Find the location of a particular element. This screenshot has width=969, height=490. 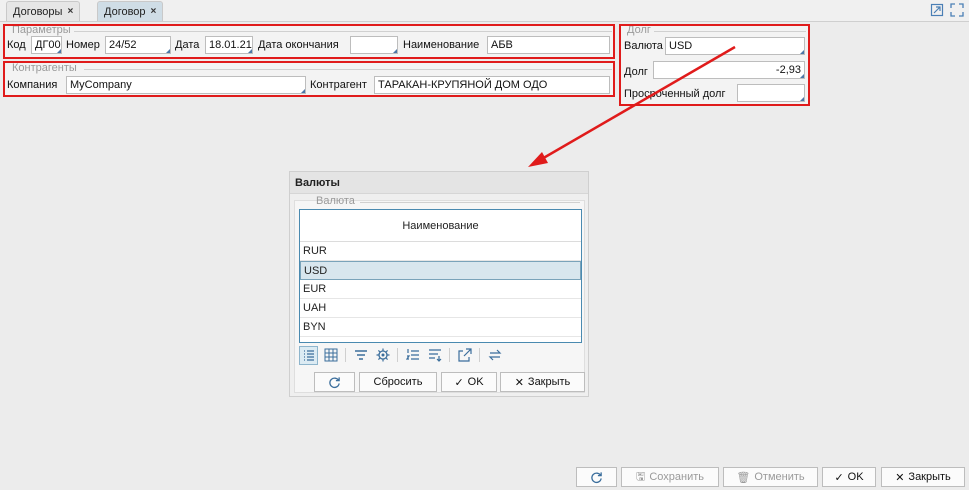

table-row: RUR is located at coordinates (440, 251).